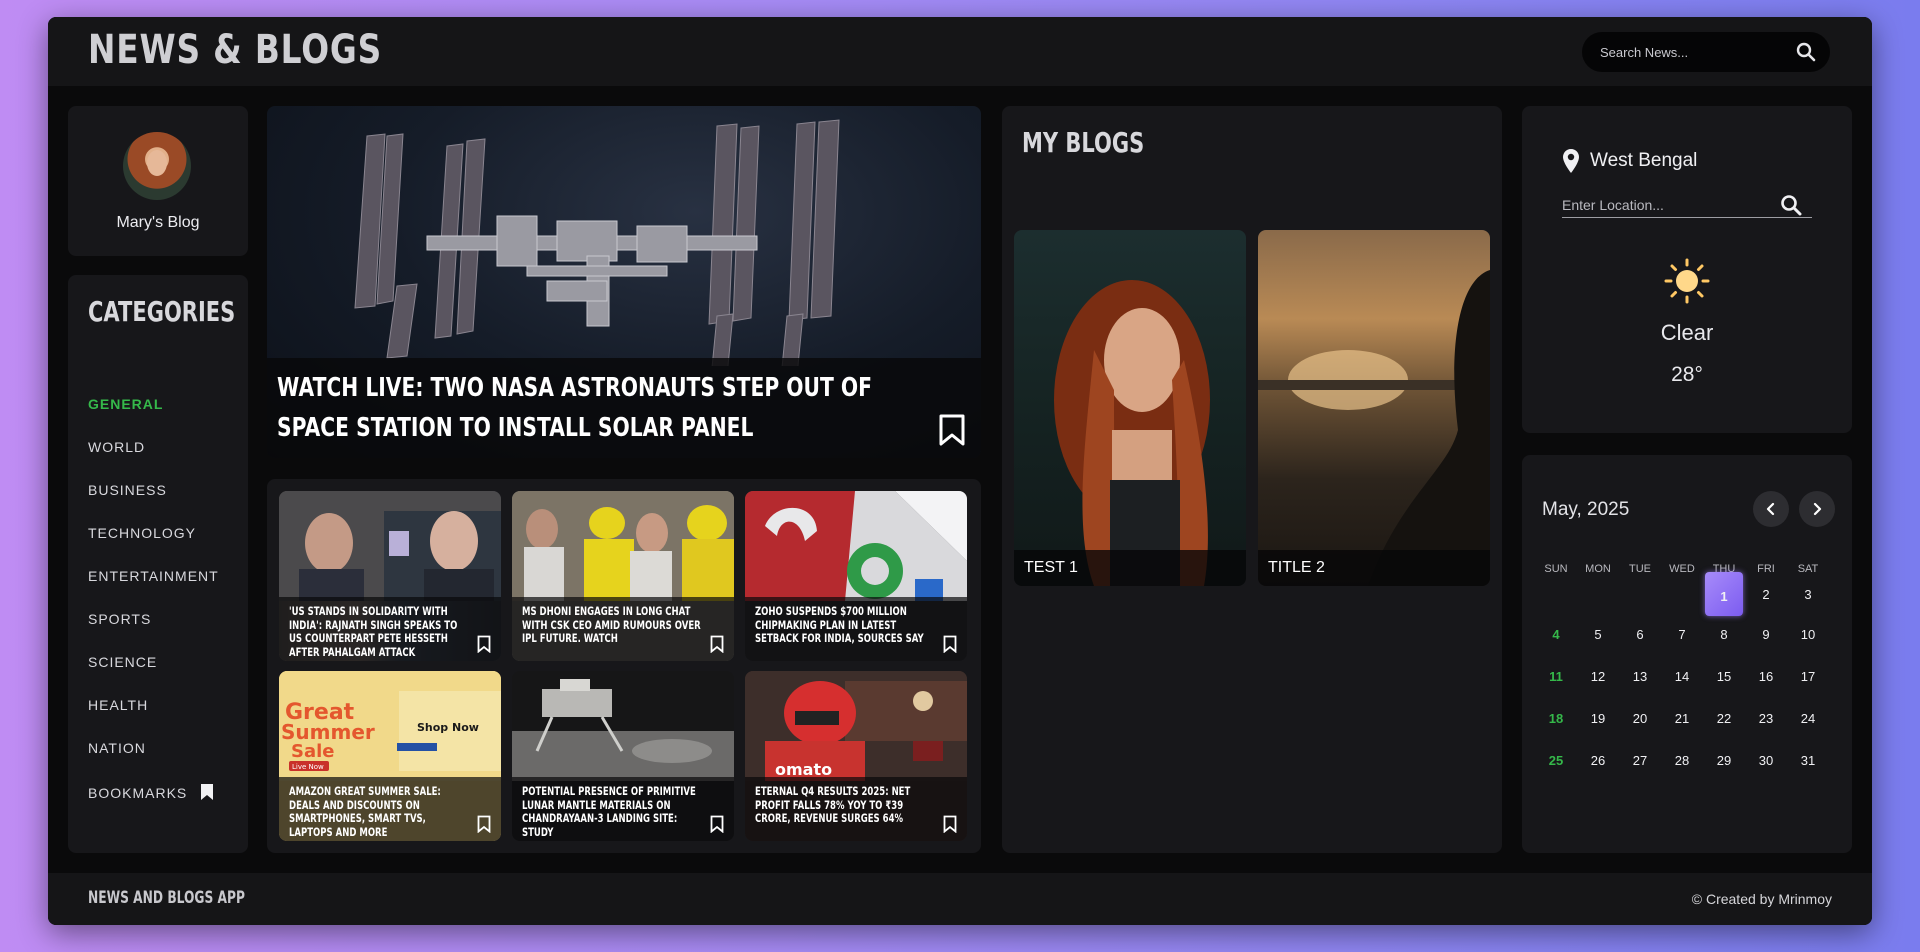  Describe the element at coordinates (1724, 634) in the screenshot. I see `calendar-day: 8` at that location.